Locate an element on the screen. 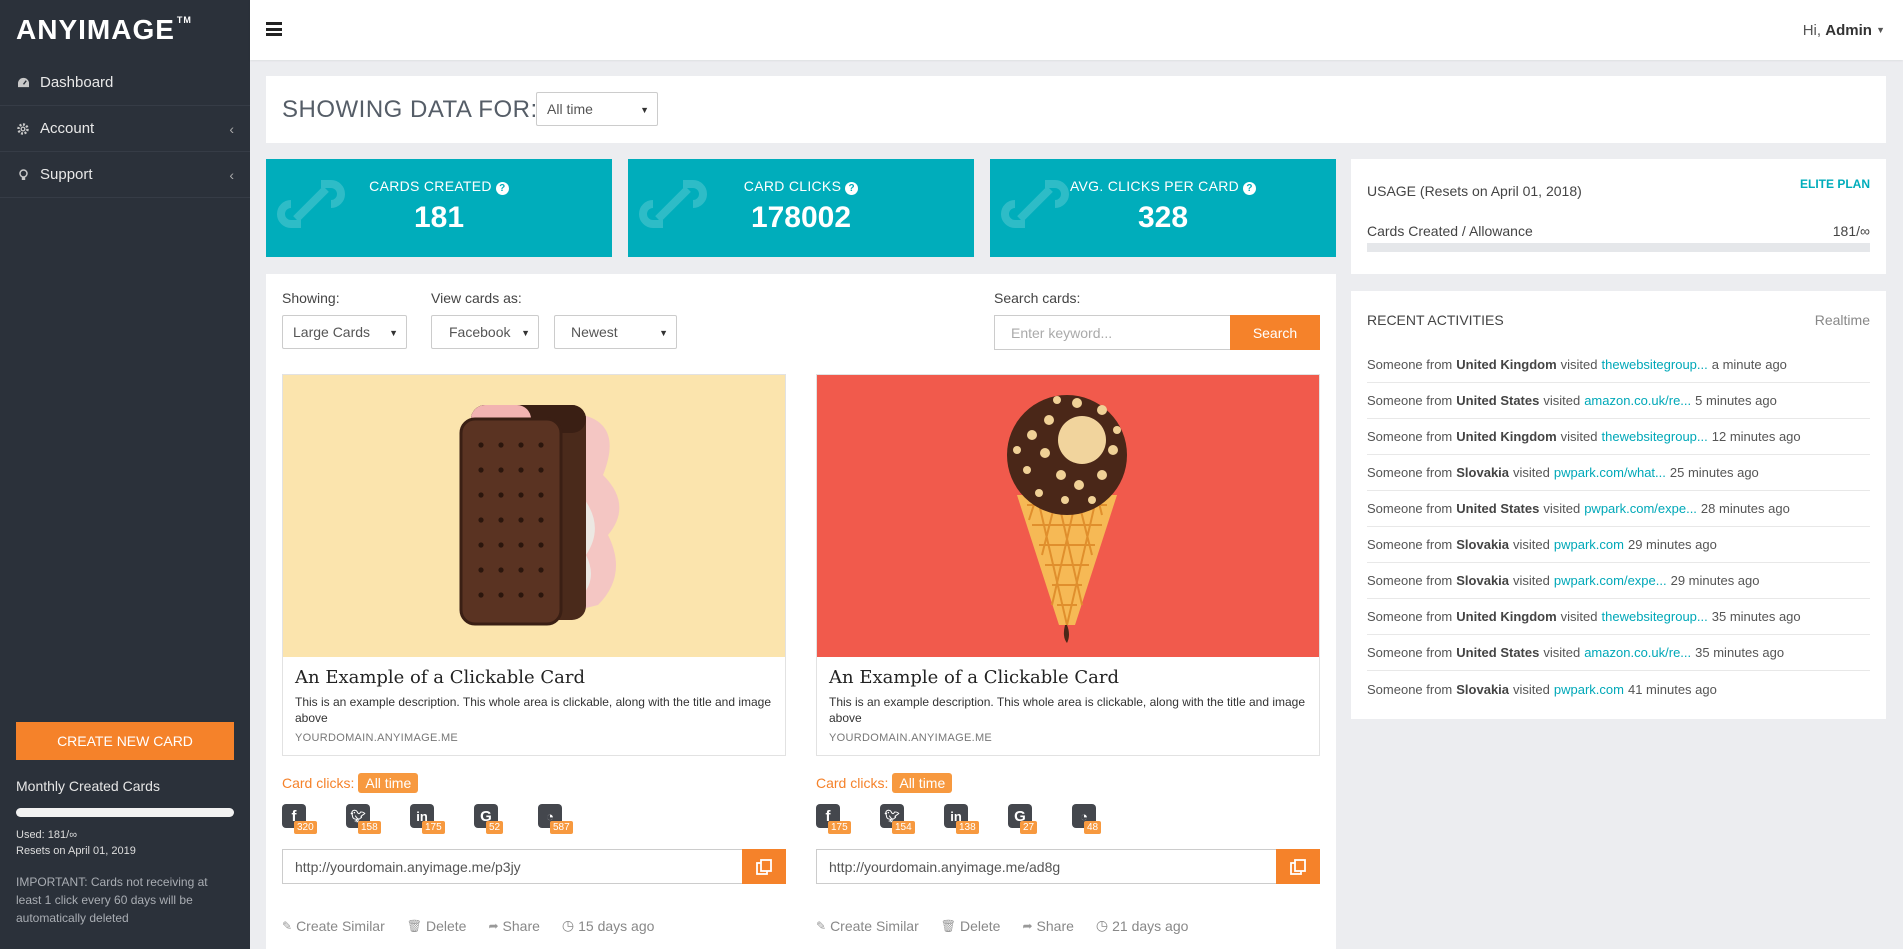 The image size is (1903, 949). search-button: Search is located at coordinates (1275, 332).